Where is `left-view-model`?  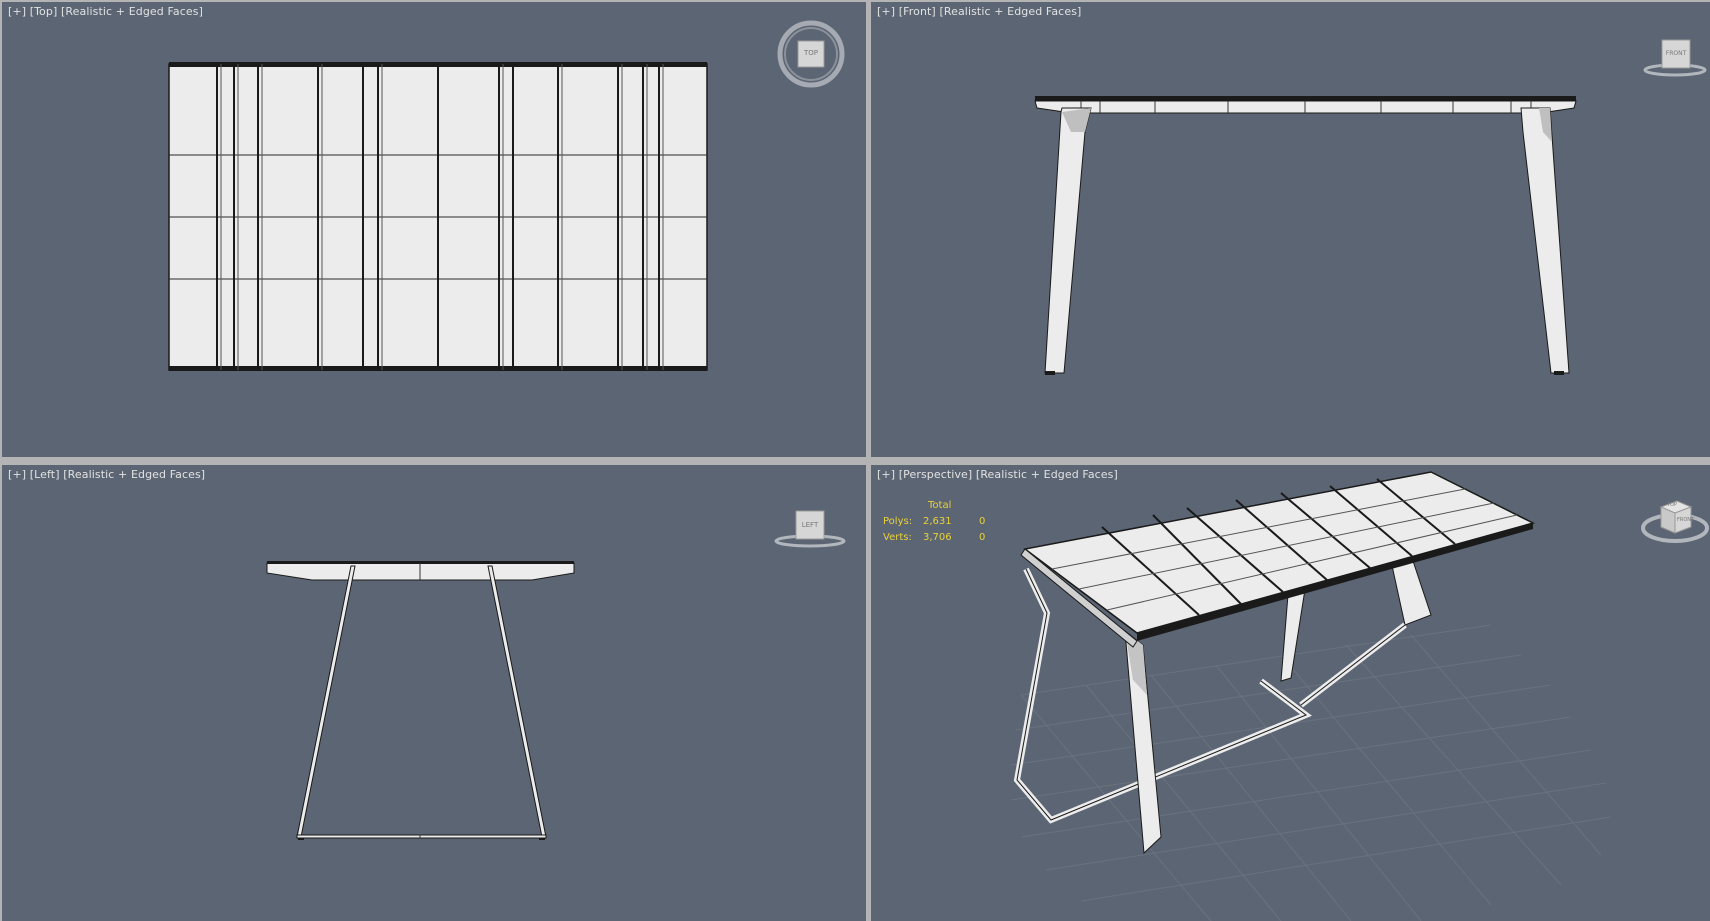 left-view-model is located at coordinates (420, 700).